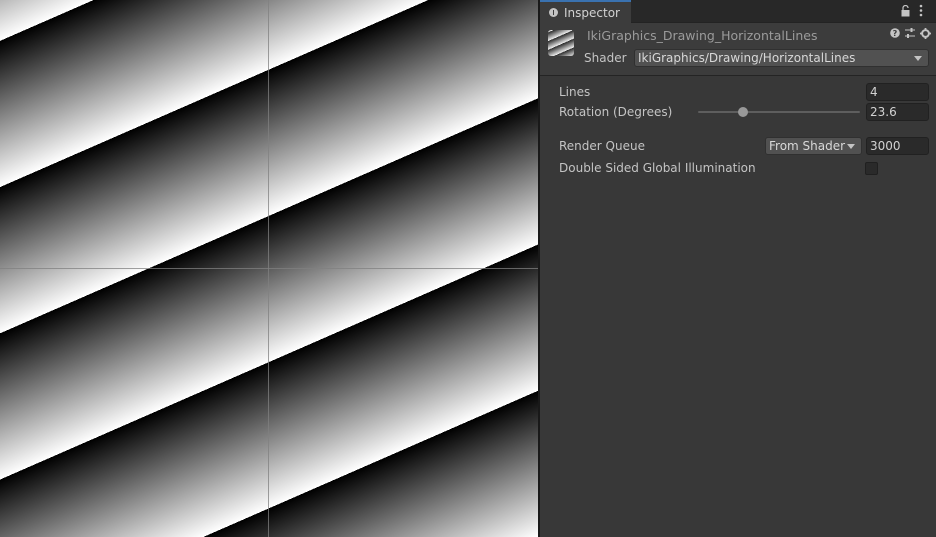  I want to click on render-queue-dropdown: From Shader, so click(813, 146).